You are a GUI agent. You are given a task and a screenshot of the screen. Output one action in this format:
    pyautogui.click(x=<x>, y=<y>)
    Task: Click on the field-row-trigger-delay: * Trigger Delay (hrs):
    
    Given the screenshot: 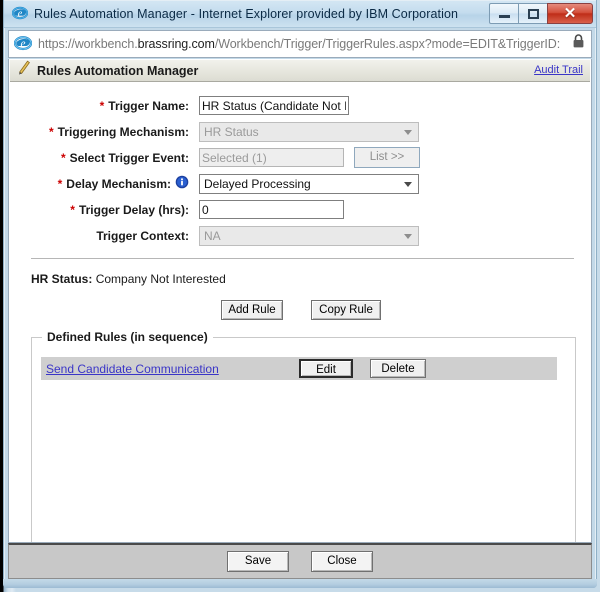 What is the action you would take?
    pyautogui.click(x=300, y=209)
    